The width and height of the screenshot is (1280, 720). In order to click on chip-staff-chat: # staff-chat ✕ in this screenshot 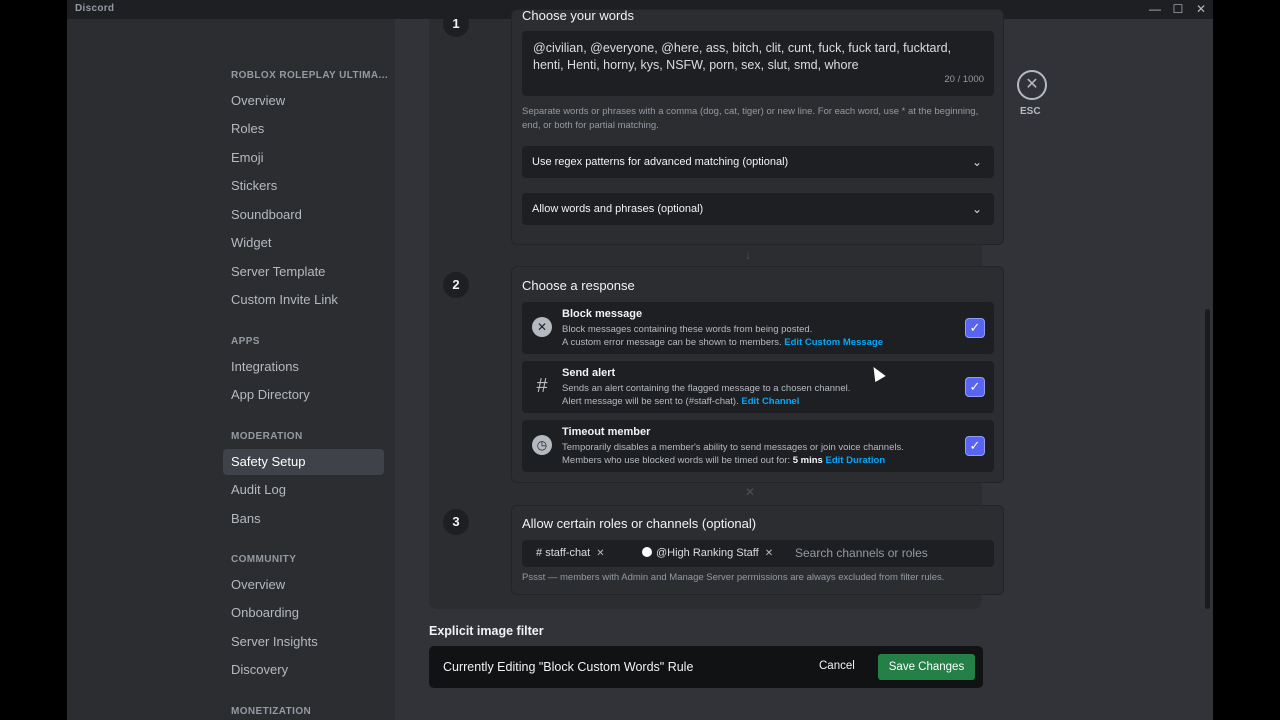, I will do `click(570, 553)`.